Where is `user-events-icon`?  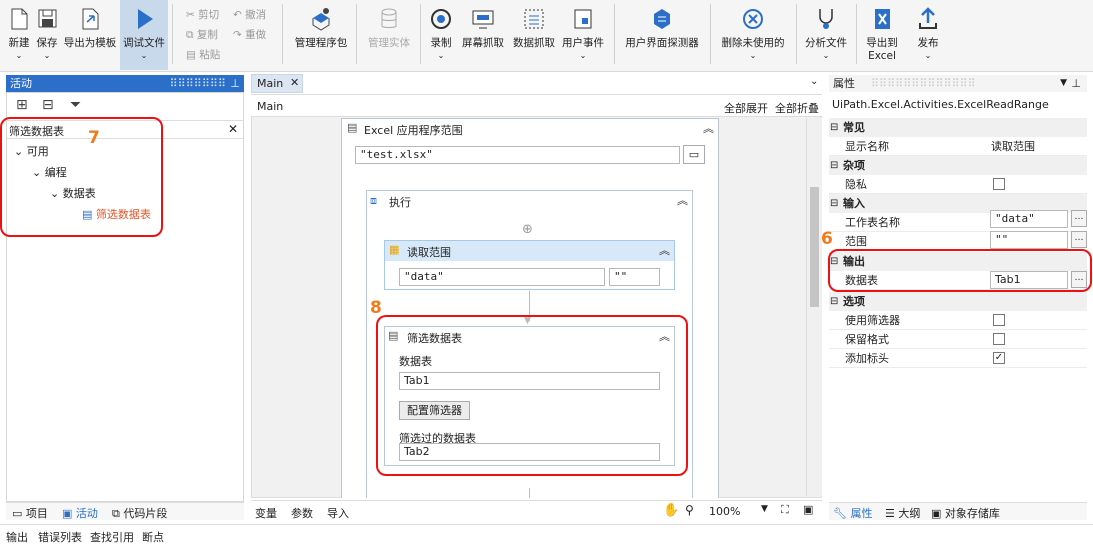 user-events-icon is located at coordinates (583, 19).